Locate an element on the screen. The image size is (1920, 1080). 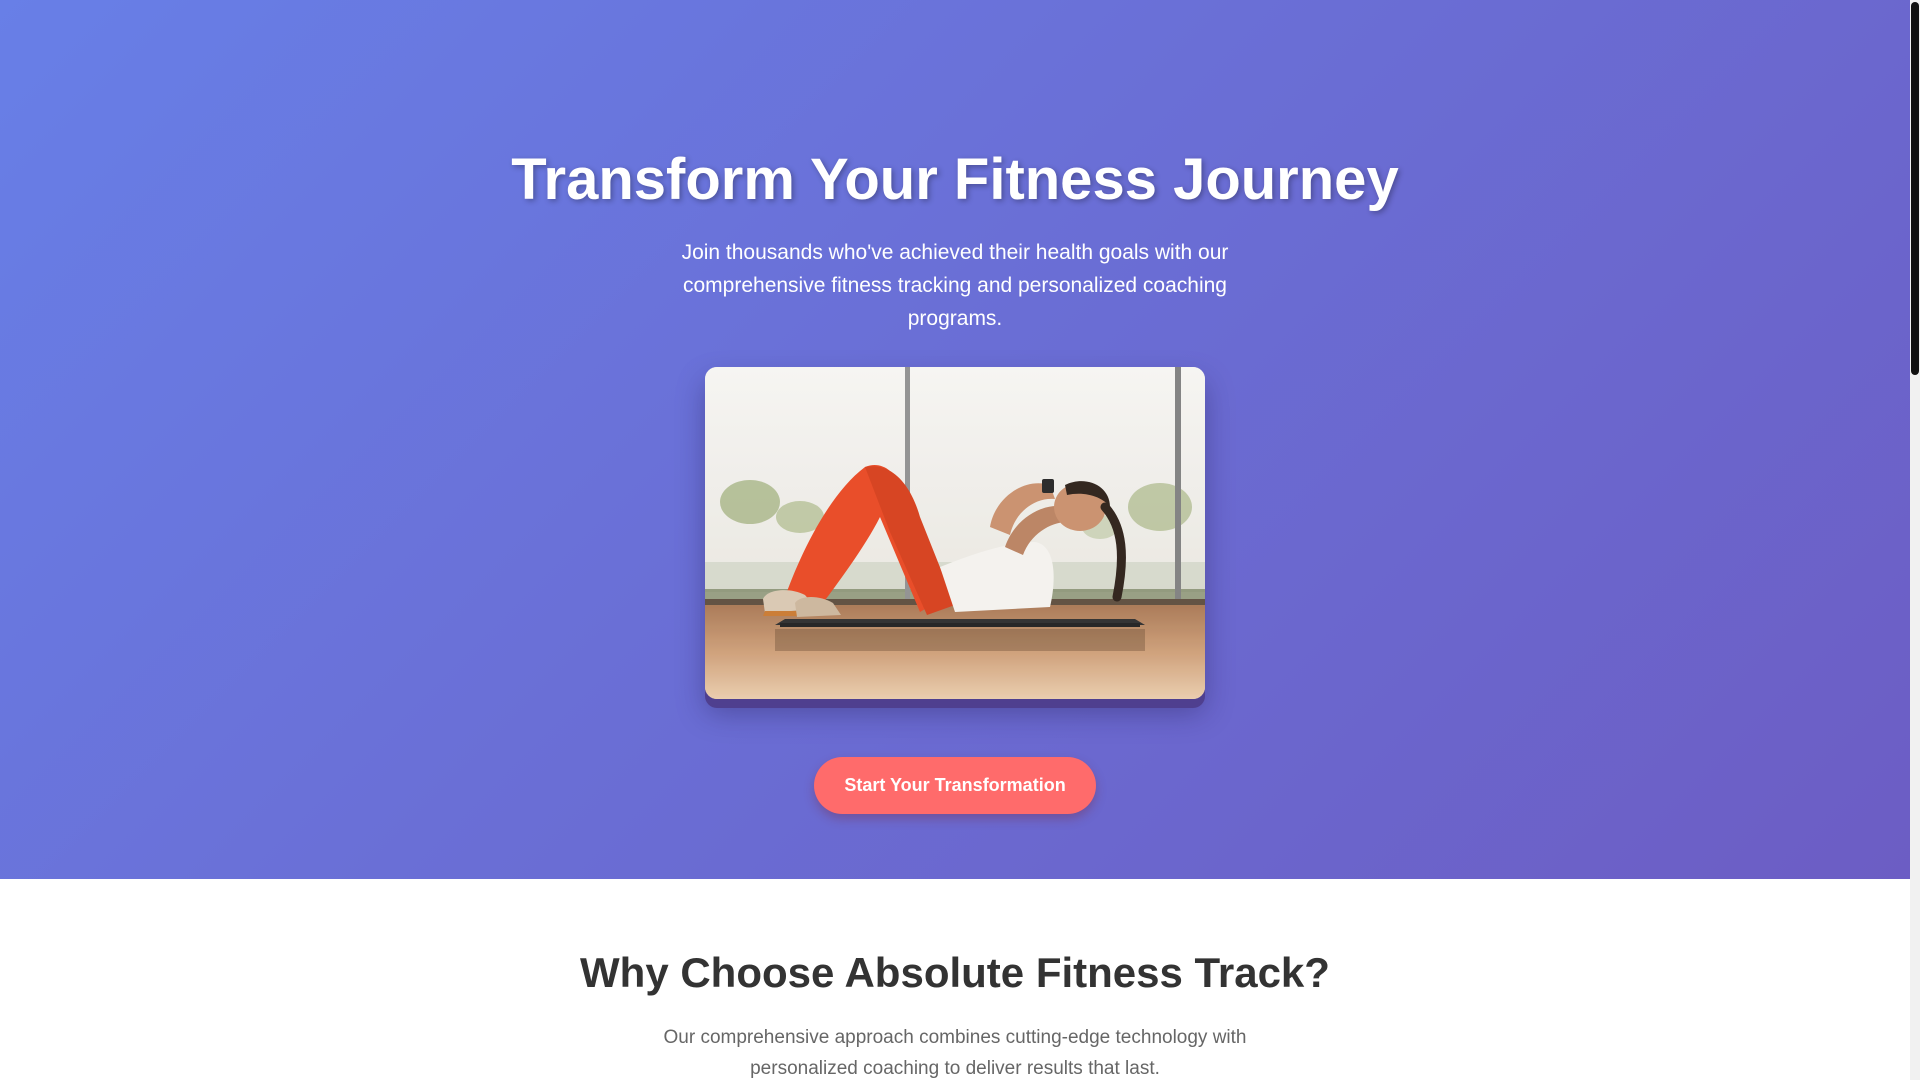
vertical-scrollbar is located at coordinates (1915, 540).